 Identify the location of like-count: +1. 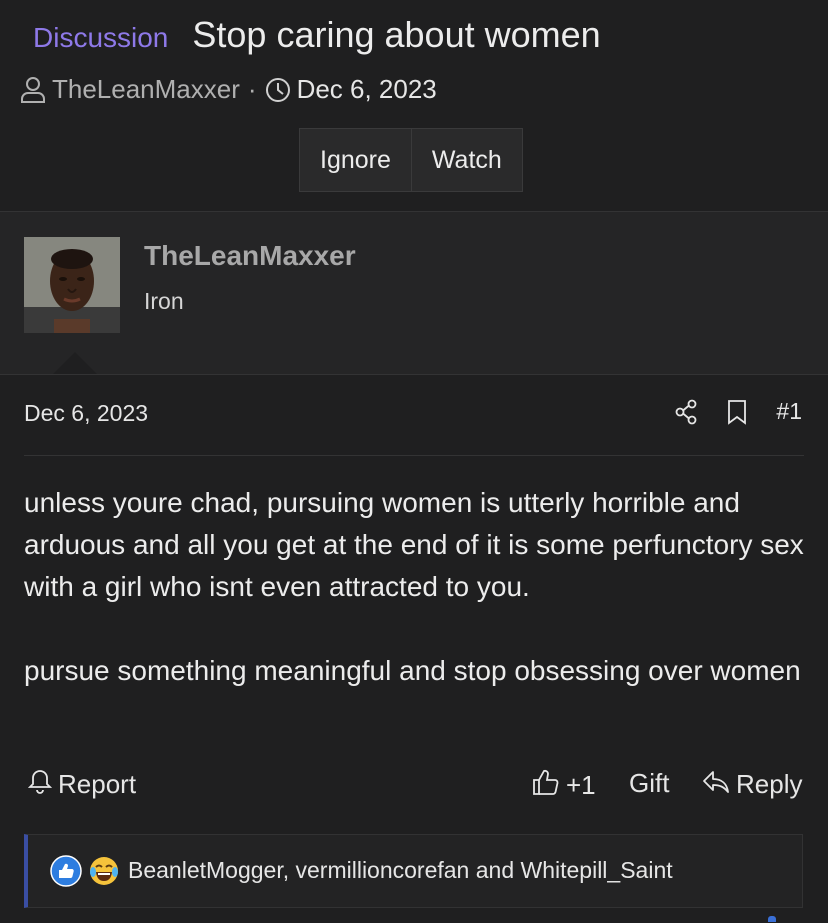
(581, 785).